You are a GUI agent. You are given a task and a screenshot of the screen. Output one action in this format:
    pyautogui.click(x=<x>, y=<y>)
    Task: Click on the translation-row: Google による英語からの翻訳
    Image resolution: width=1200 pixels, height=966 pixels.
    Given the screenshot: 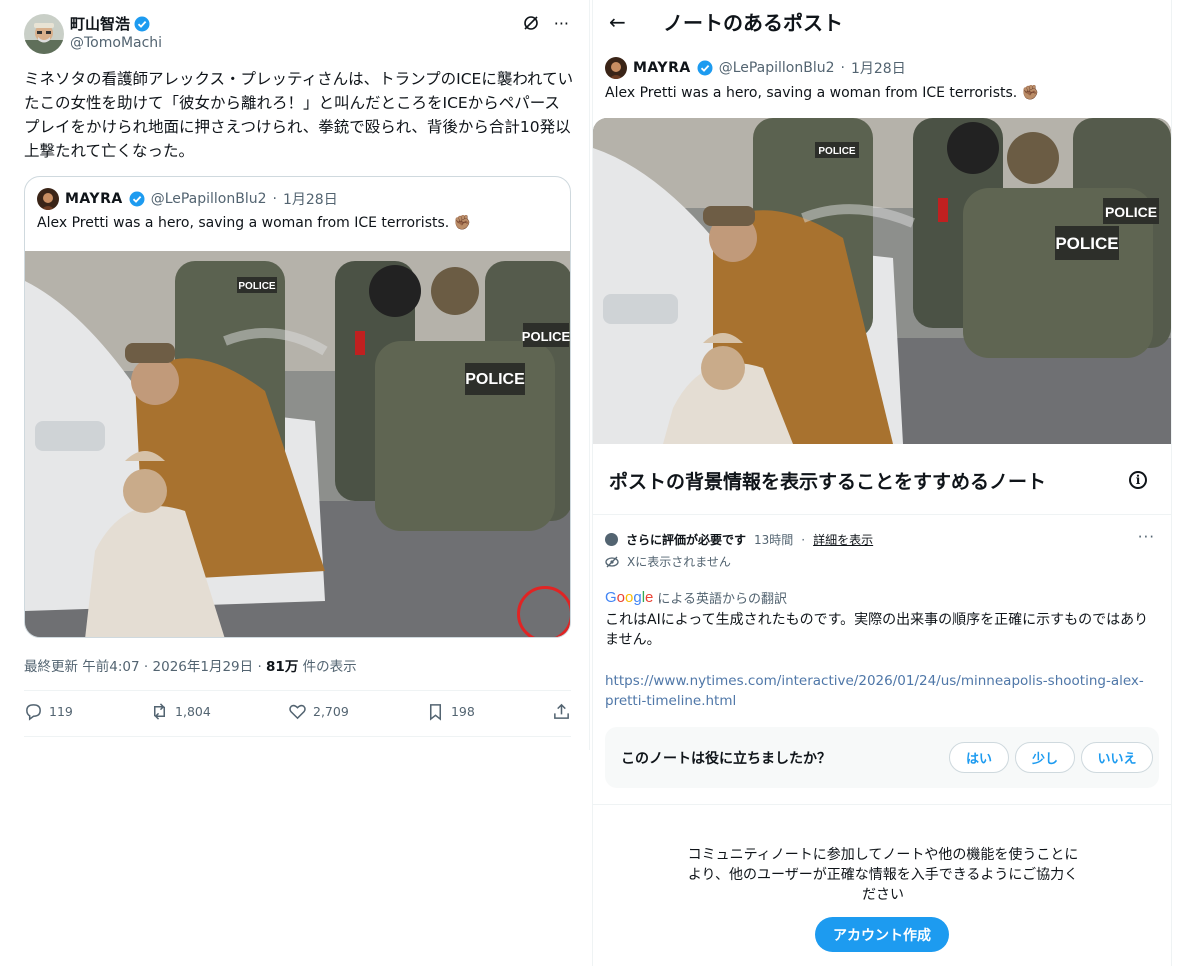 What is the action you would take?
    pyautogui.click(x=696, y=597)
    